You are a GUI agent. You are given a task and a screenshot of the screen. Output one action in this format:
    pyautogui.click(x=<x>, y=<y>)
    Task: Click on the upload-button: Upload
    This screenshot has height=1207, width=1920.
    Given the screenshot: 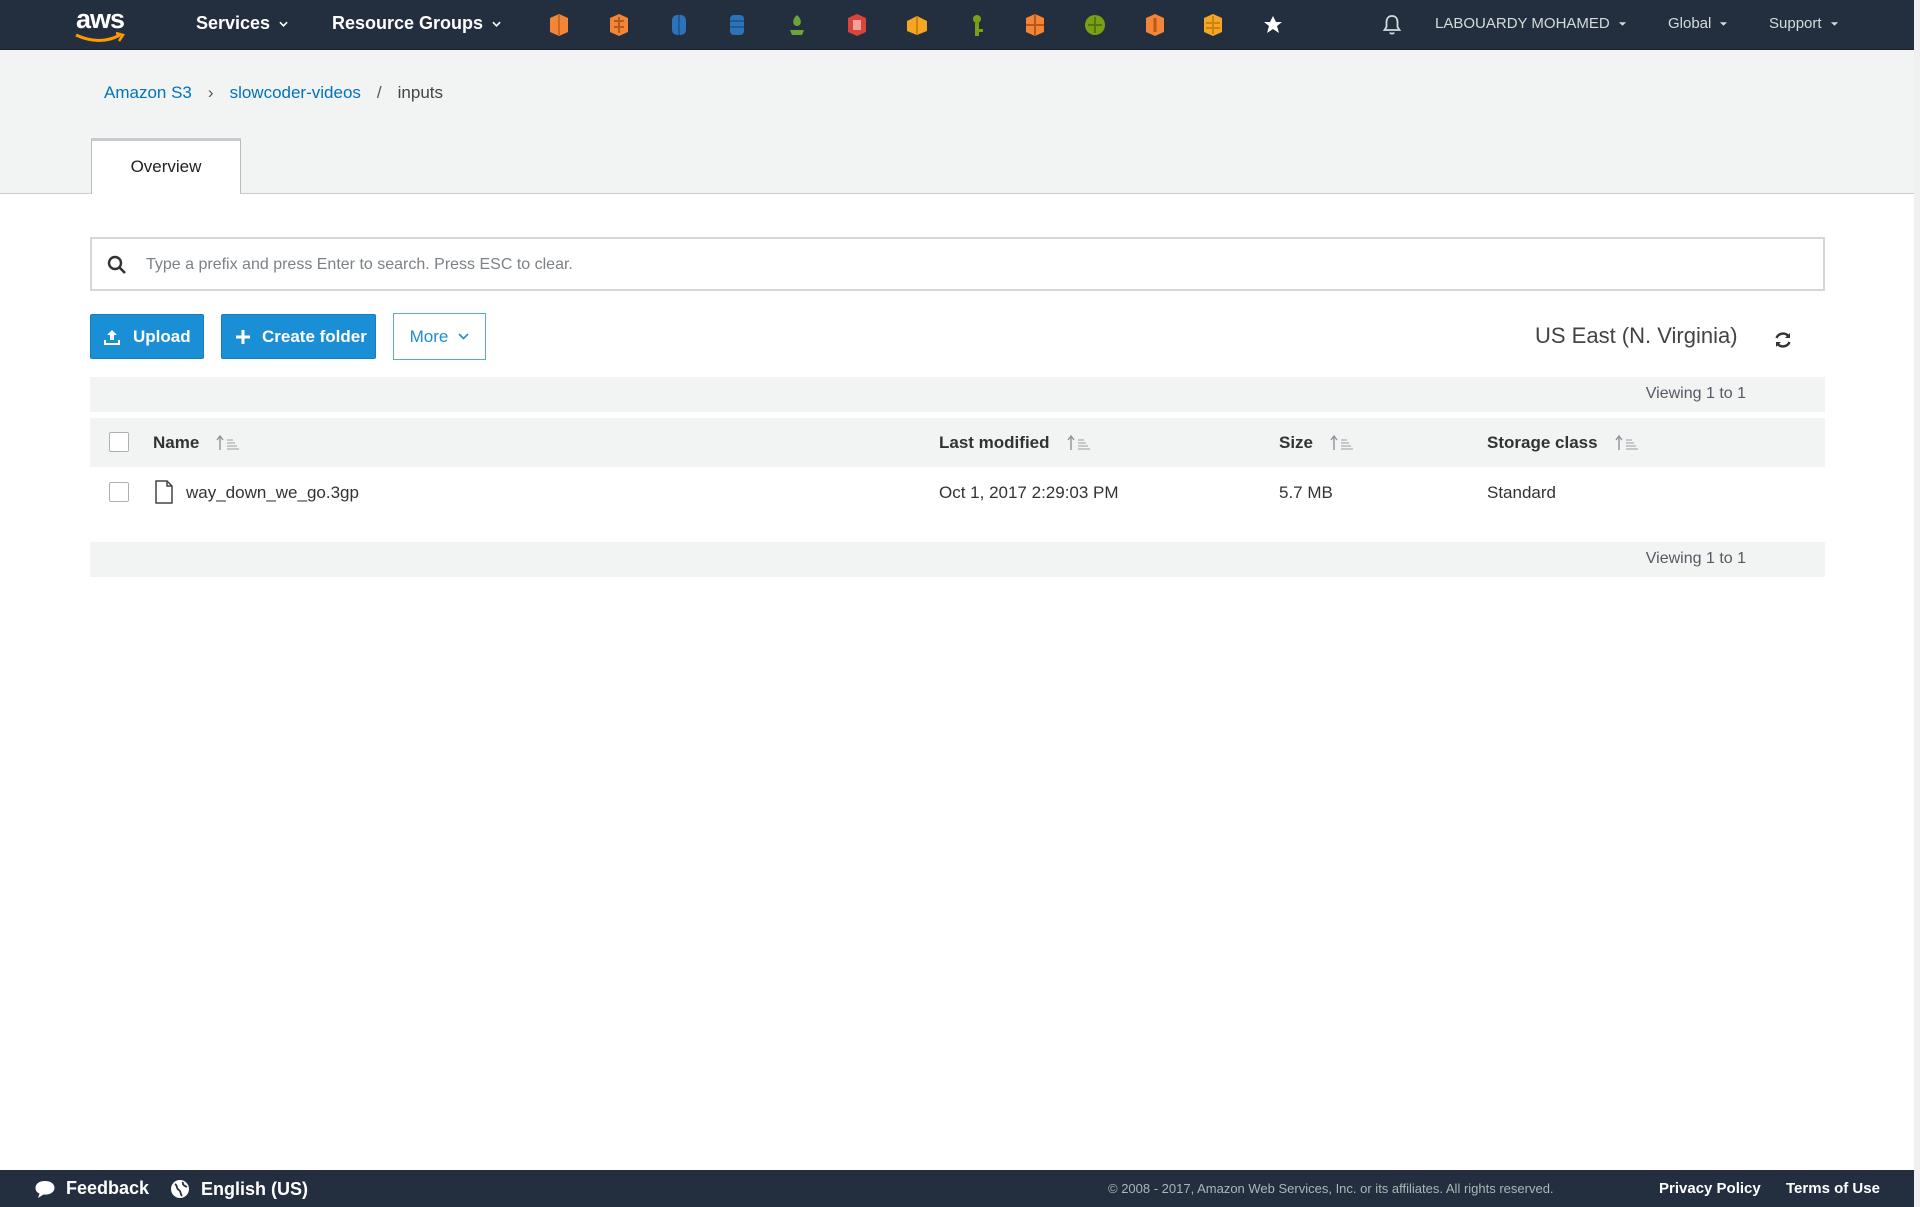 What is the action you would take?
    pyautogui.click(x=147, y=336)
    